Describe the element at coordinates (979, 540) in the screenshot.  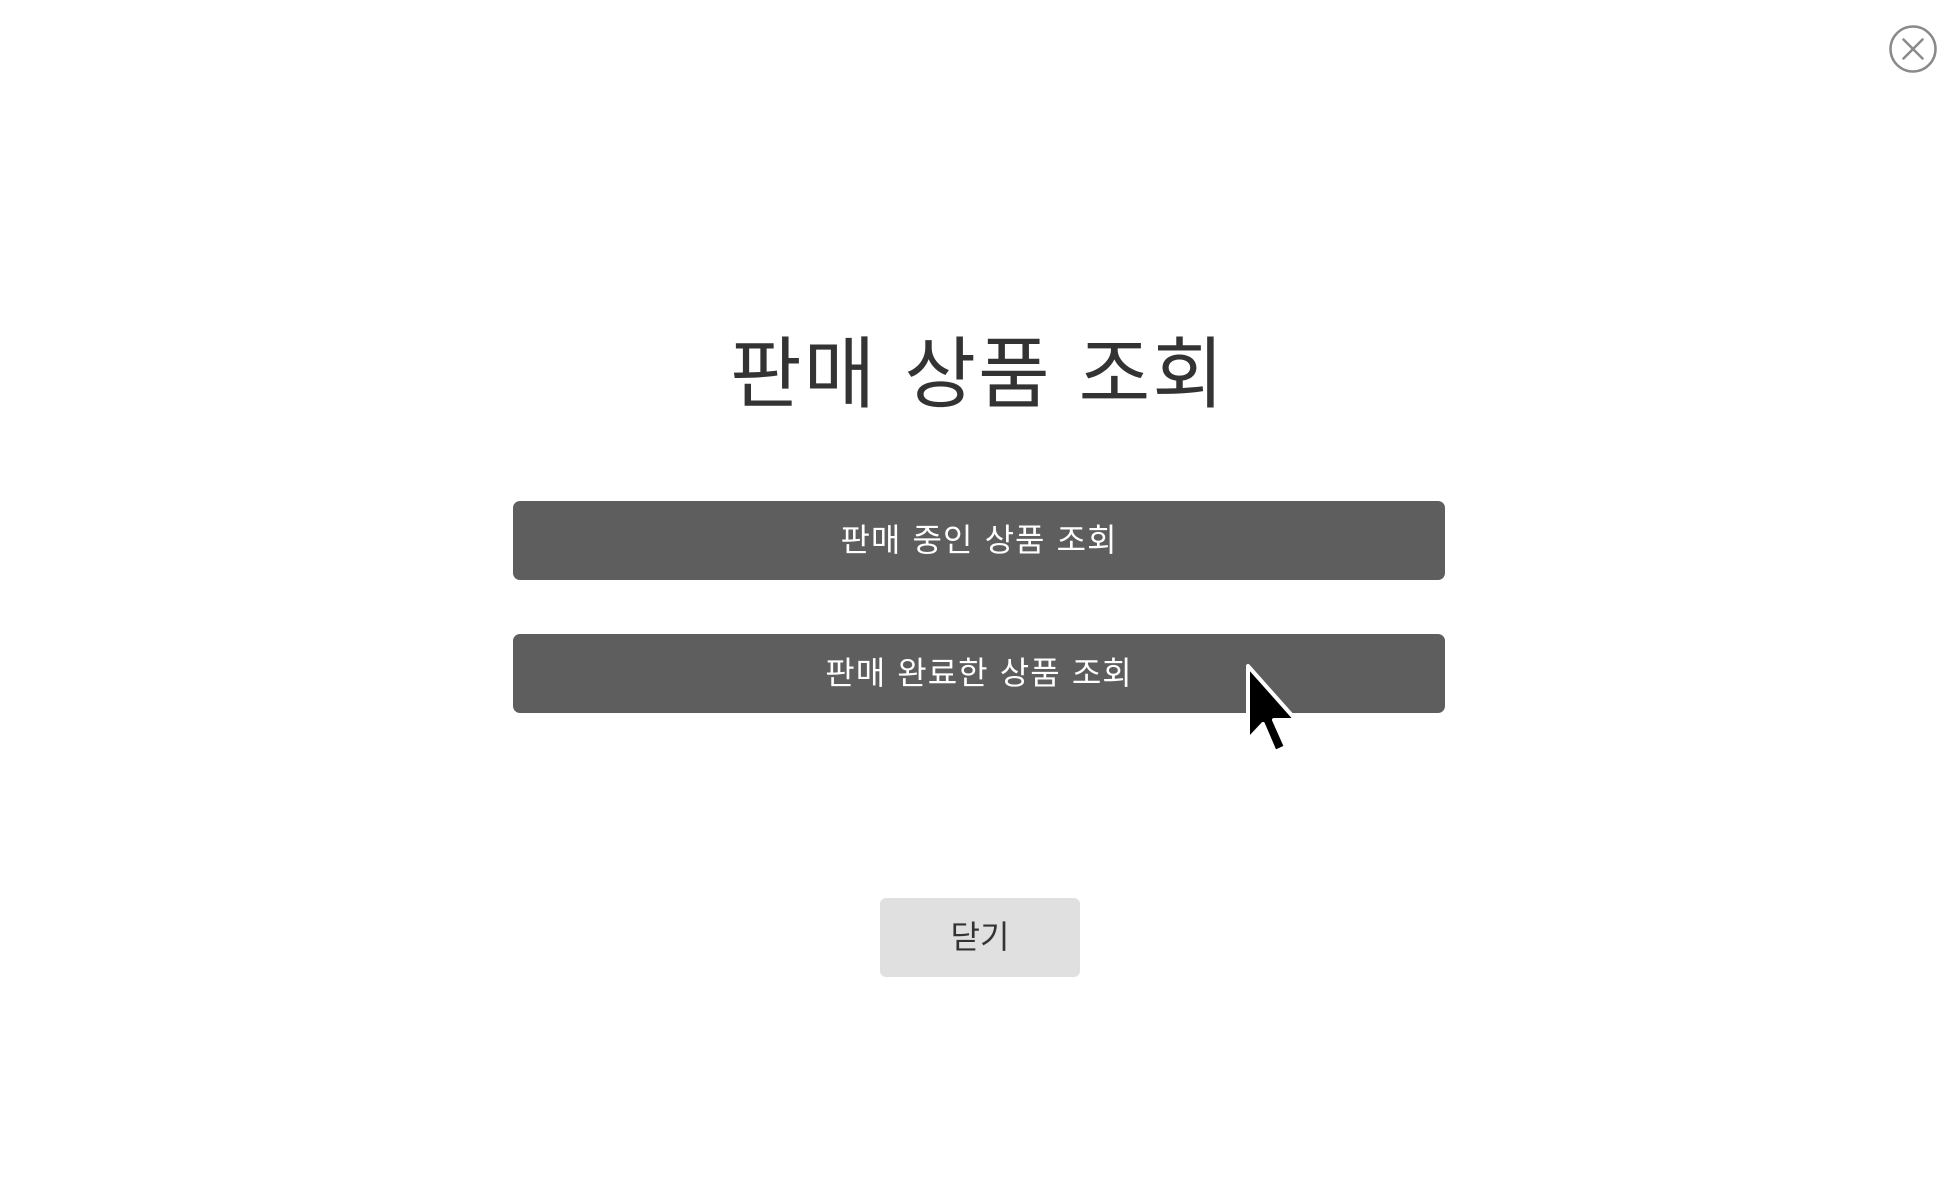
I see `view-selling-products-button: 판매 중인 상품 조회` at that location.